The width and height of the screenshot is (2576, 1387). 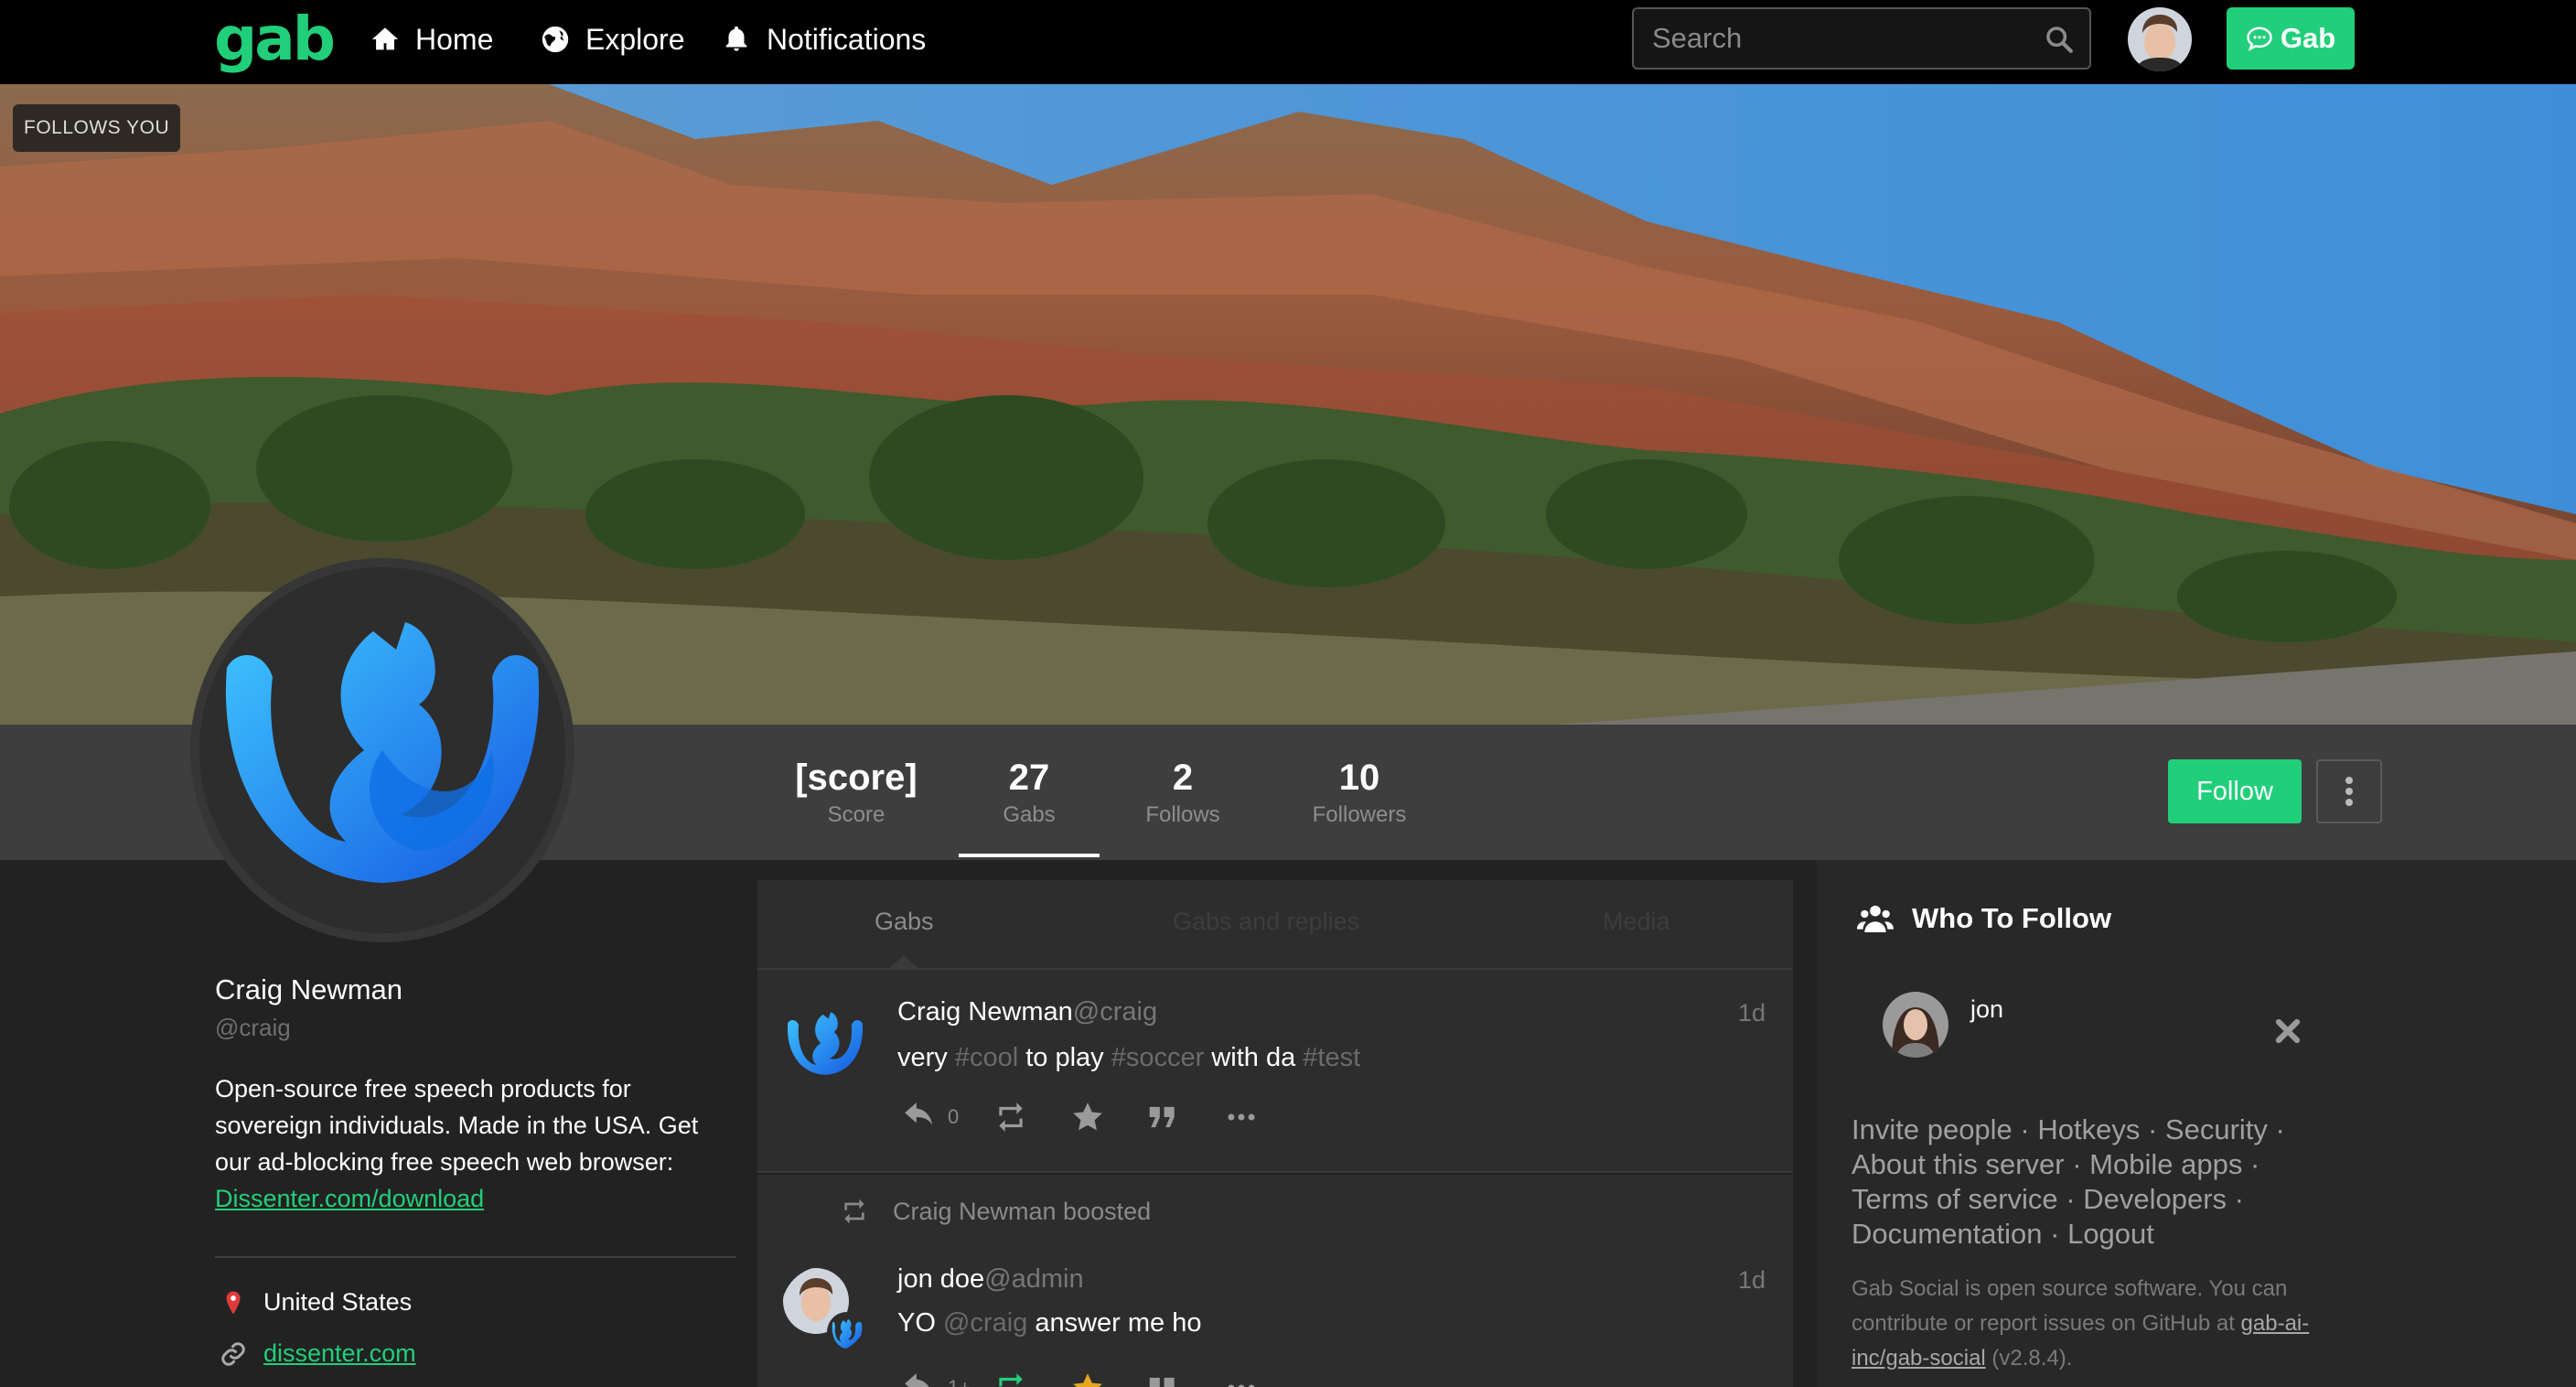 What do you see at coordinates (1331, 1057) in the screenshot?
I see `hashtag-link: #test` at bounding box center [1331, 1057].